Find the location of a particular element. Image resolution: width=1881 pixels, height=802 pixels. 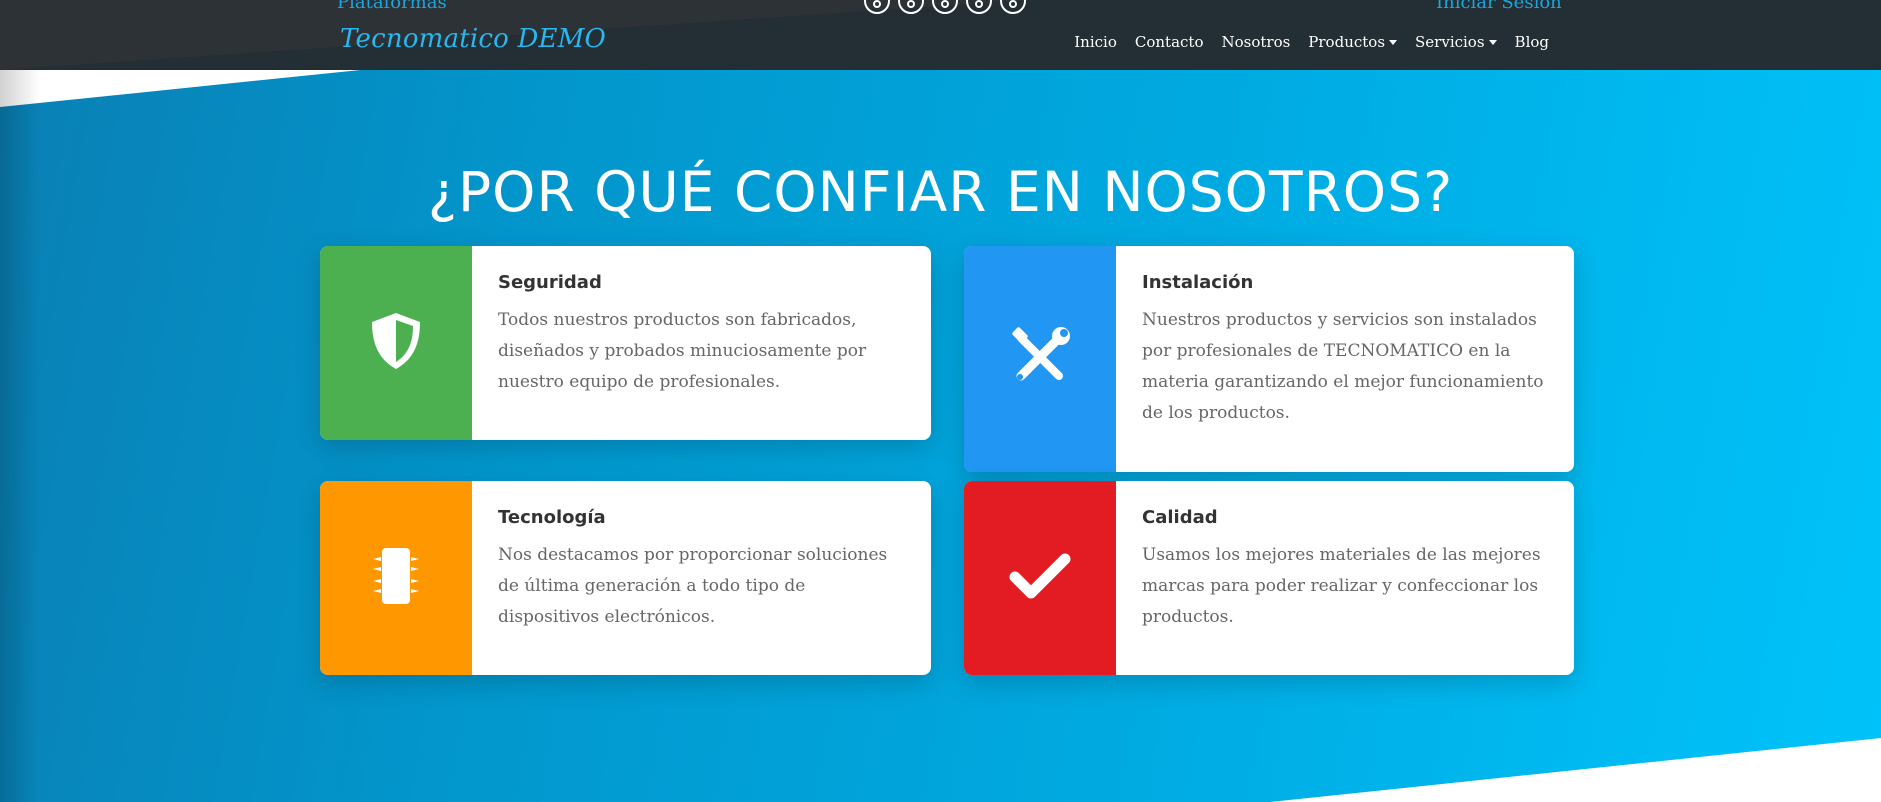

shield-icon is located at coordinates (396, 343).